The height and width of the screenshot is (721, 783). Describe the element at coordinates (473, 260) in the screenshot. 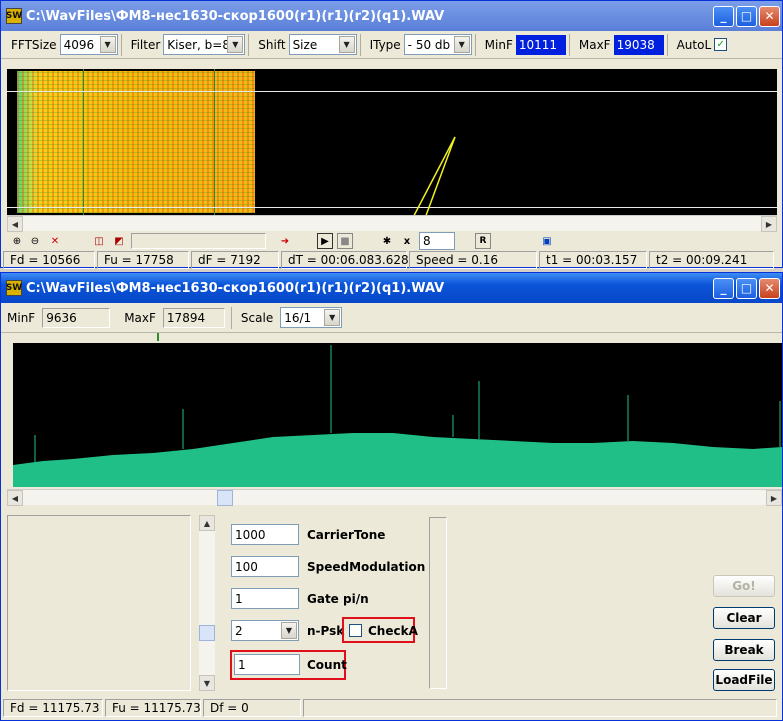

I see `status-speed: Speed = 0.16` at that location.